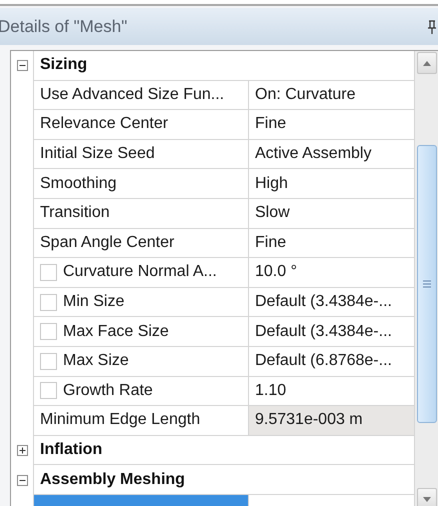 Image resolution: width=438 pixels, height=506 pixels. I want to click on section-header: Inflation, so click(223, 451).